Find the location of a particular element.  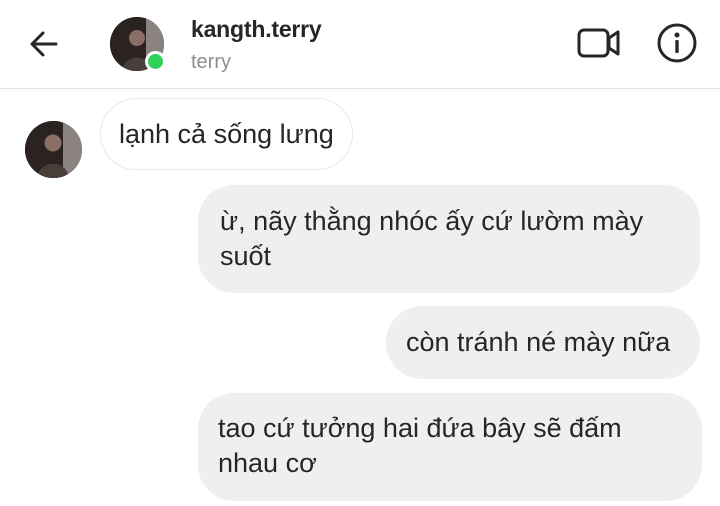

arrow-left-icon is located at coordinates (44, 44).